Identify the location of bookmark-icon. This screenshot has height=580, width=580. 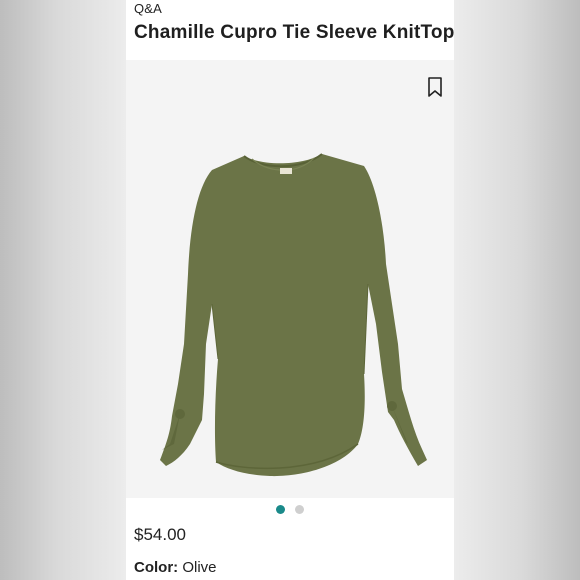
(435, 87).